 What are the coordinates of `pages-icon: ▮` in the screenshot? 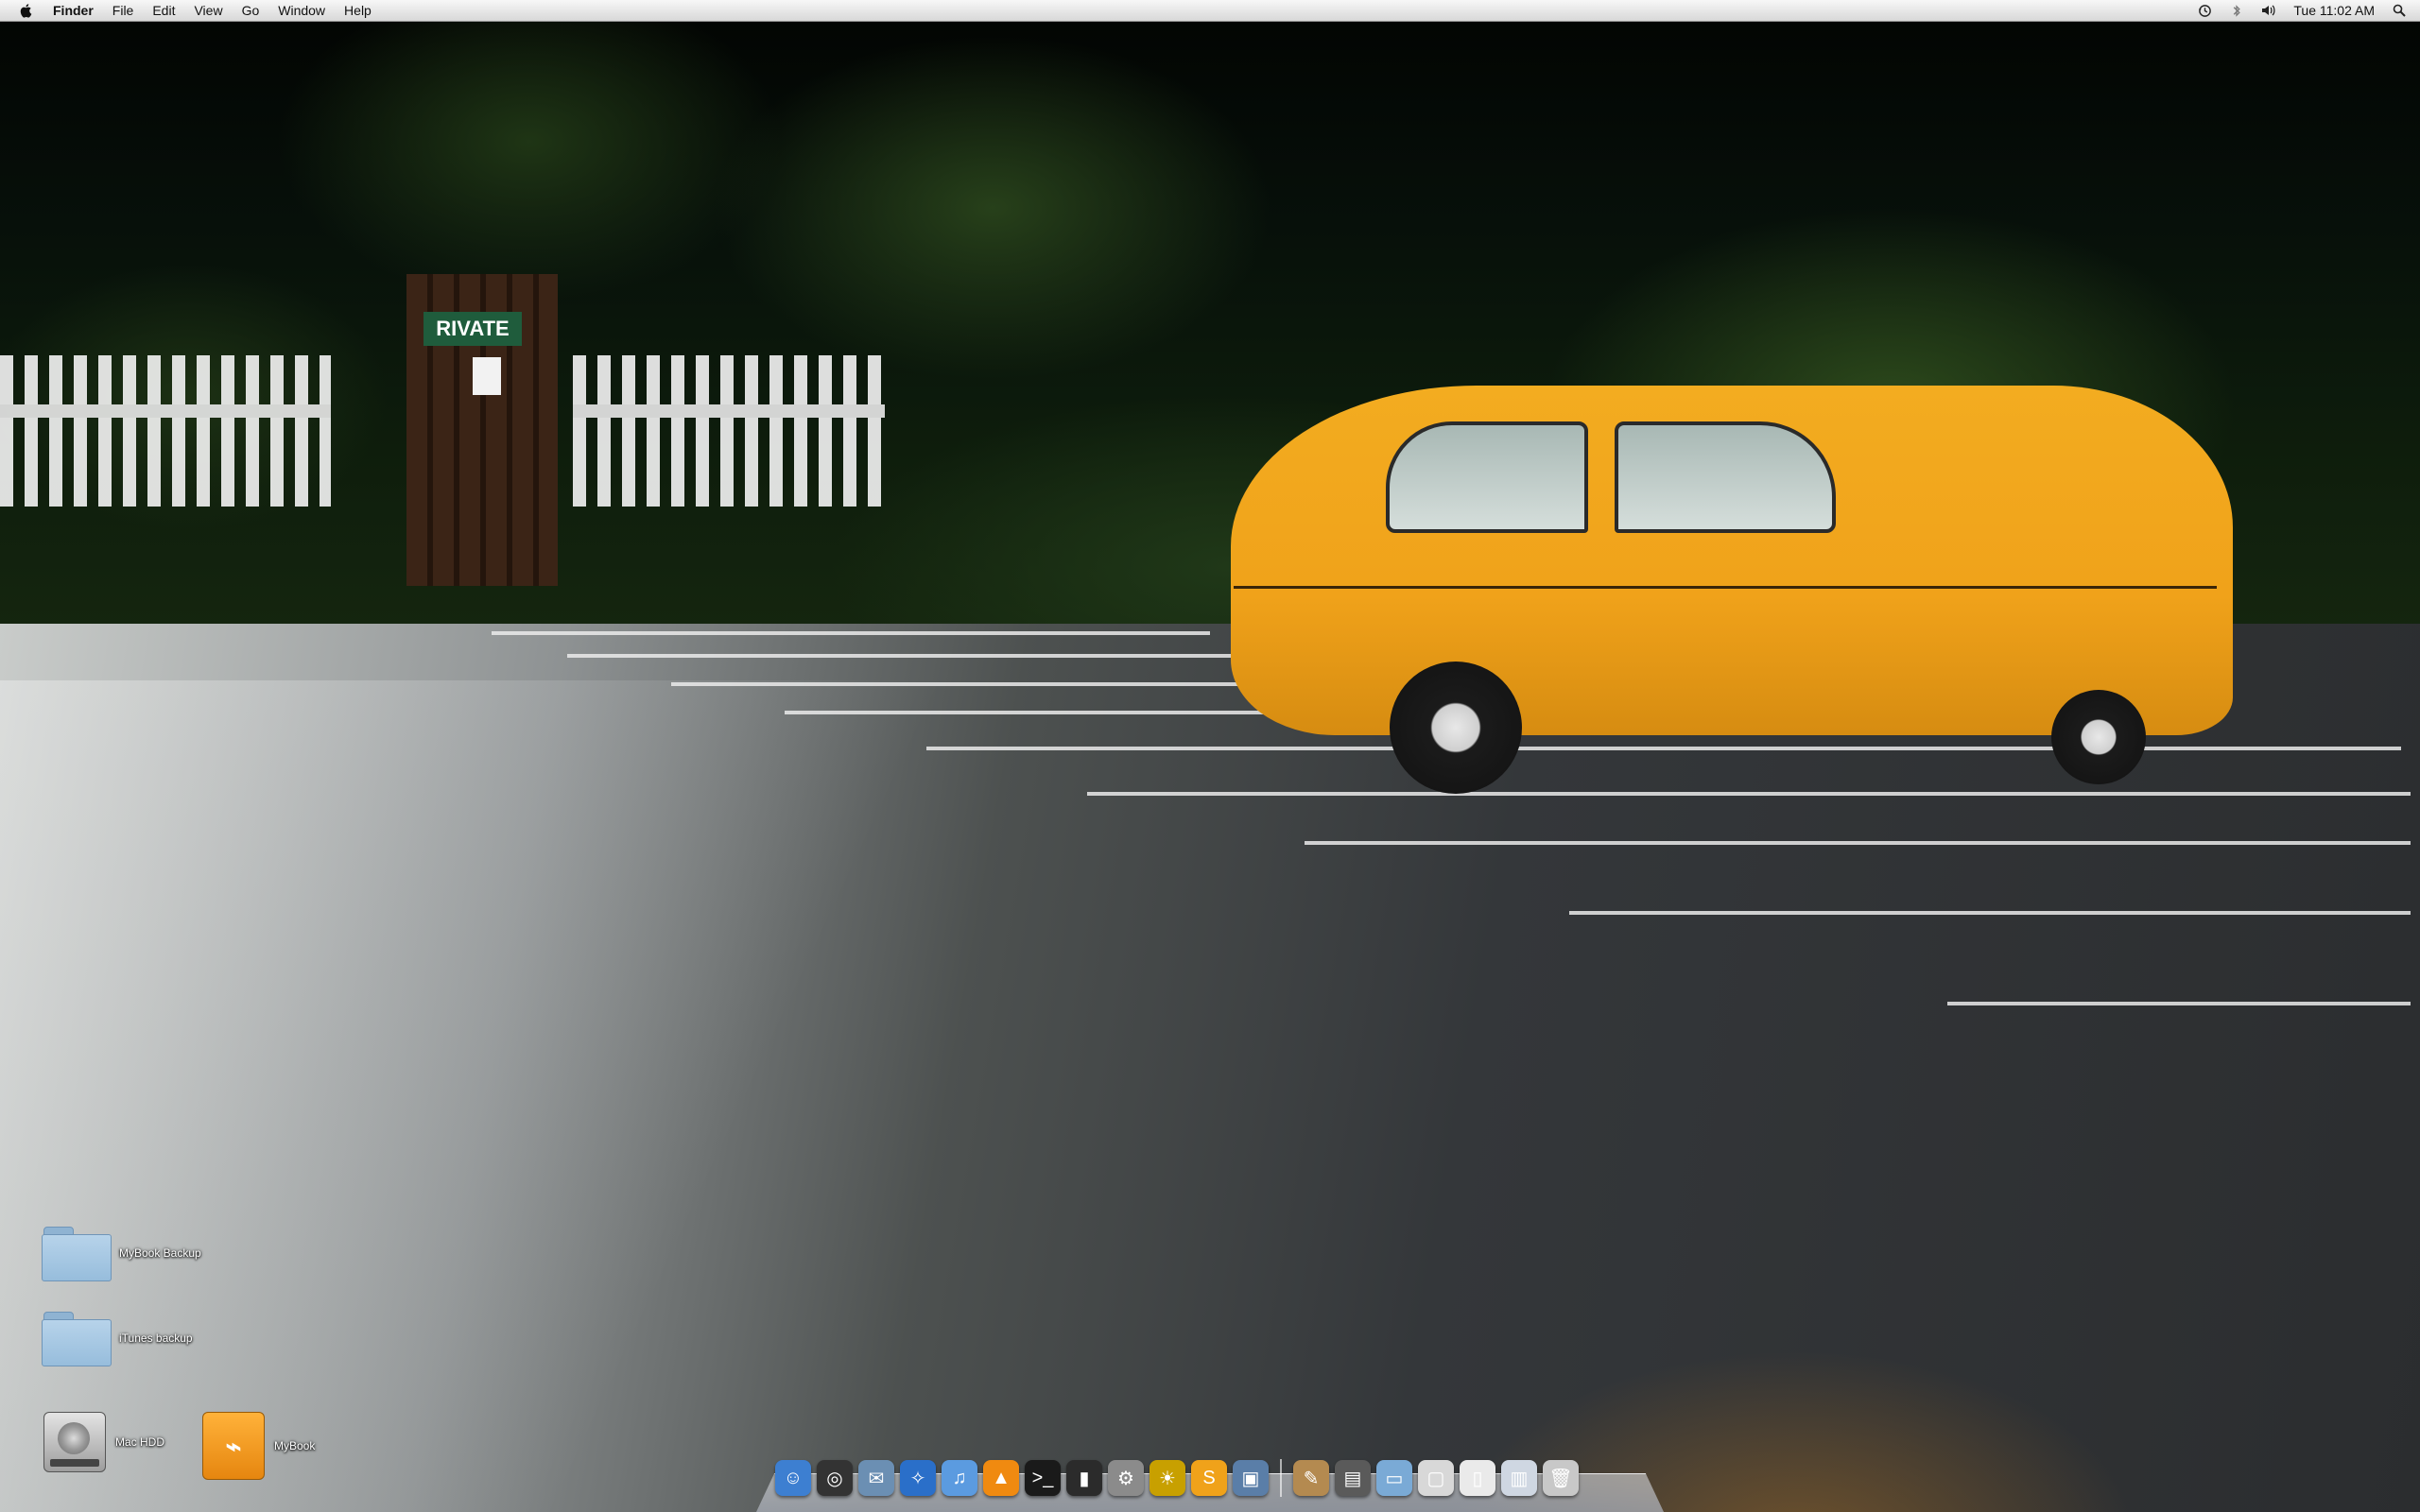 It's located at (1084, 1478).